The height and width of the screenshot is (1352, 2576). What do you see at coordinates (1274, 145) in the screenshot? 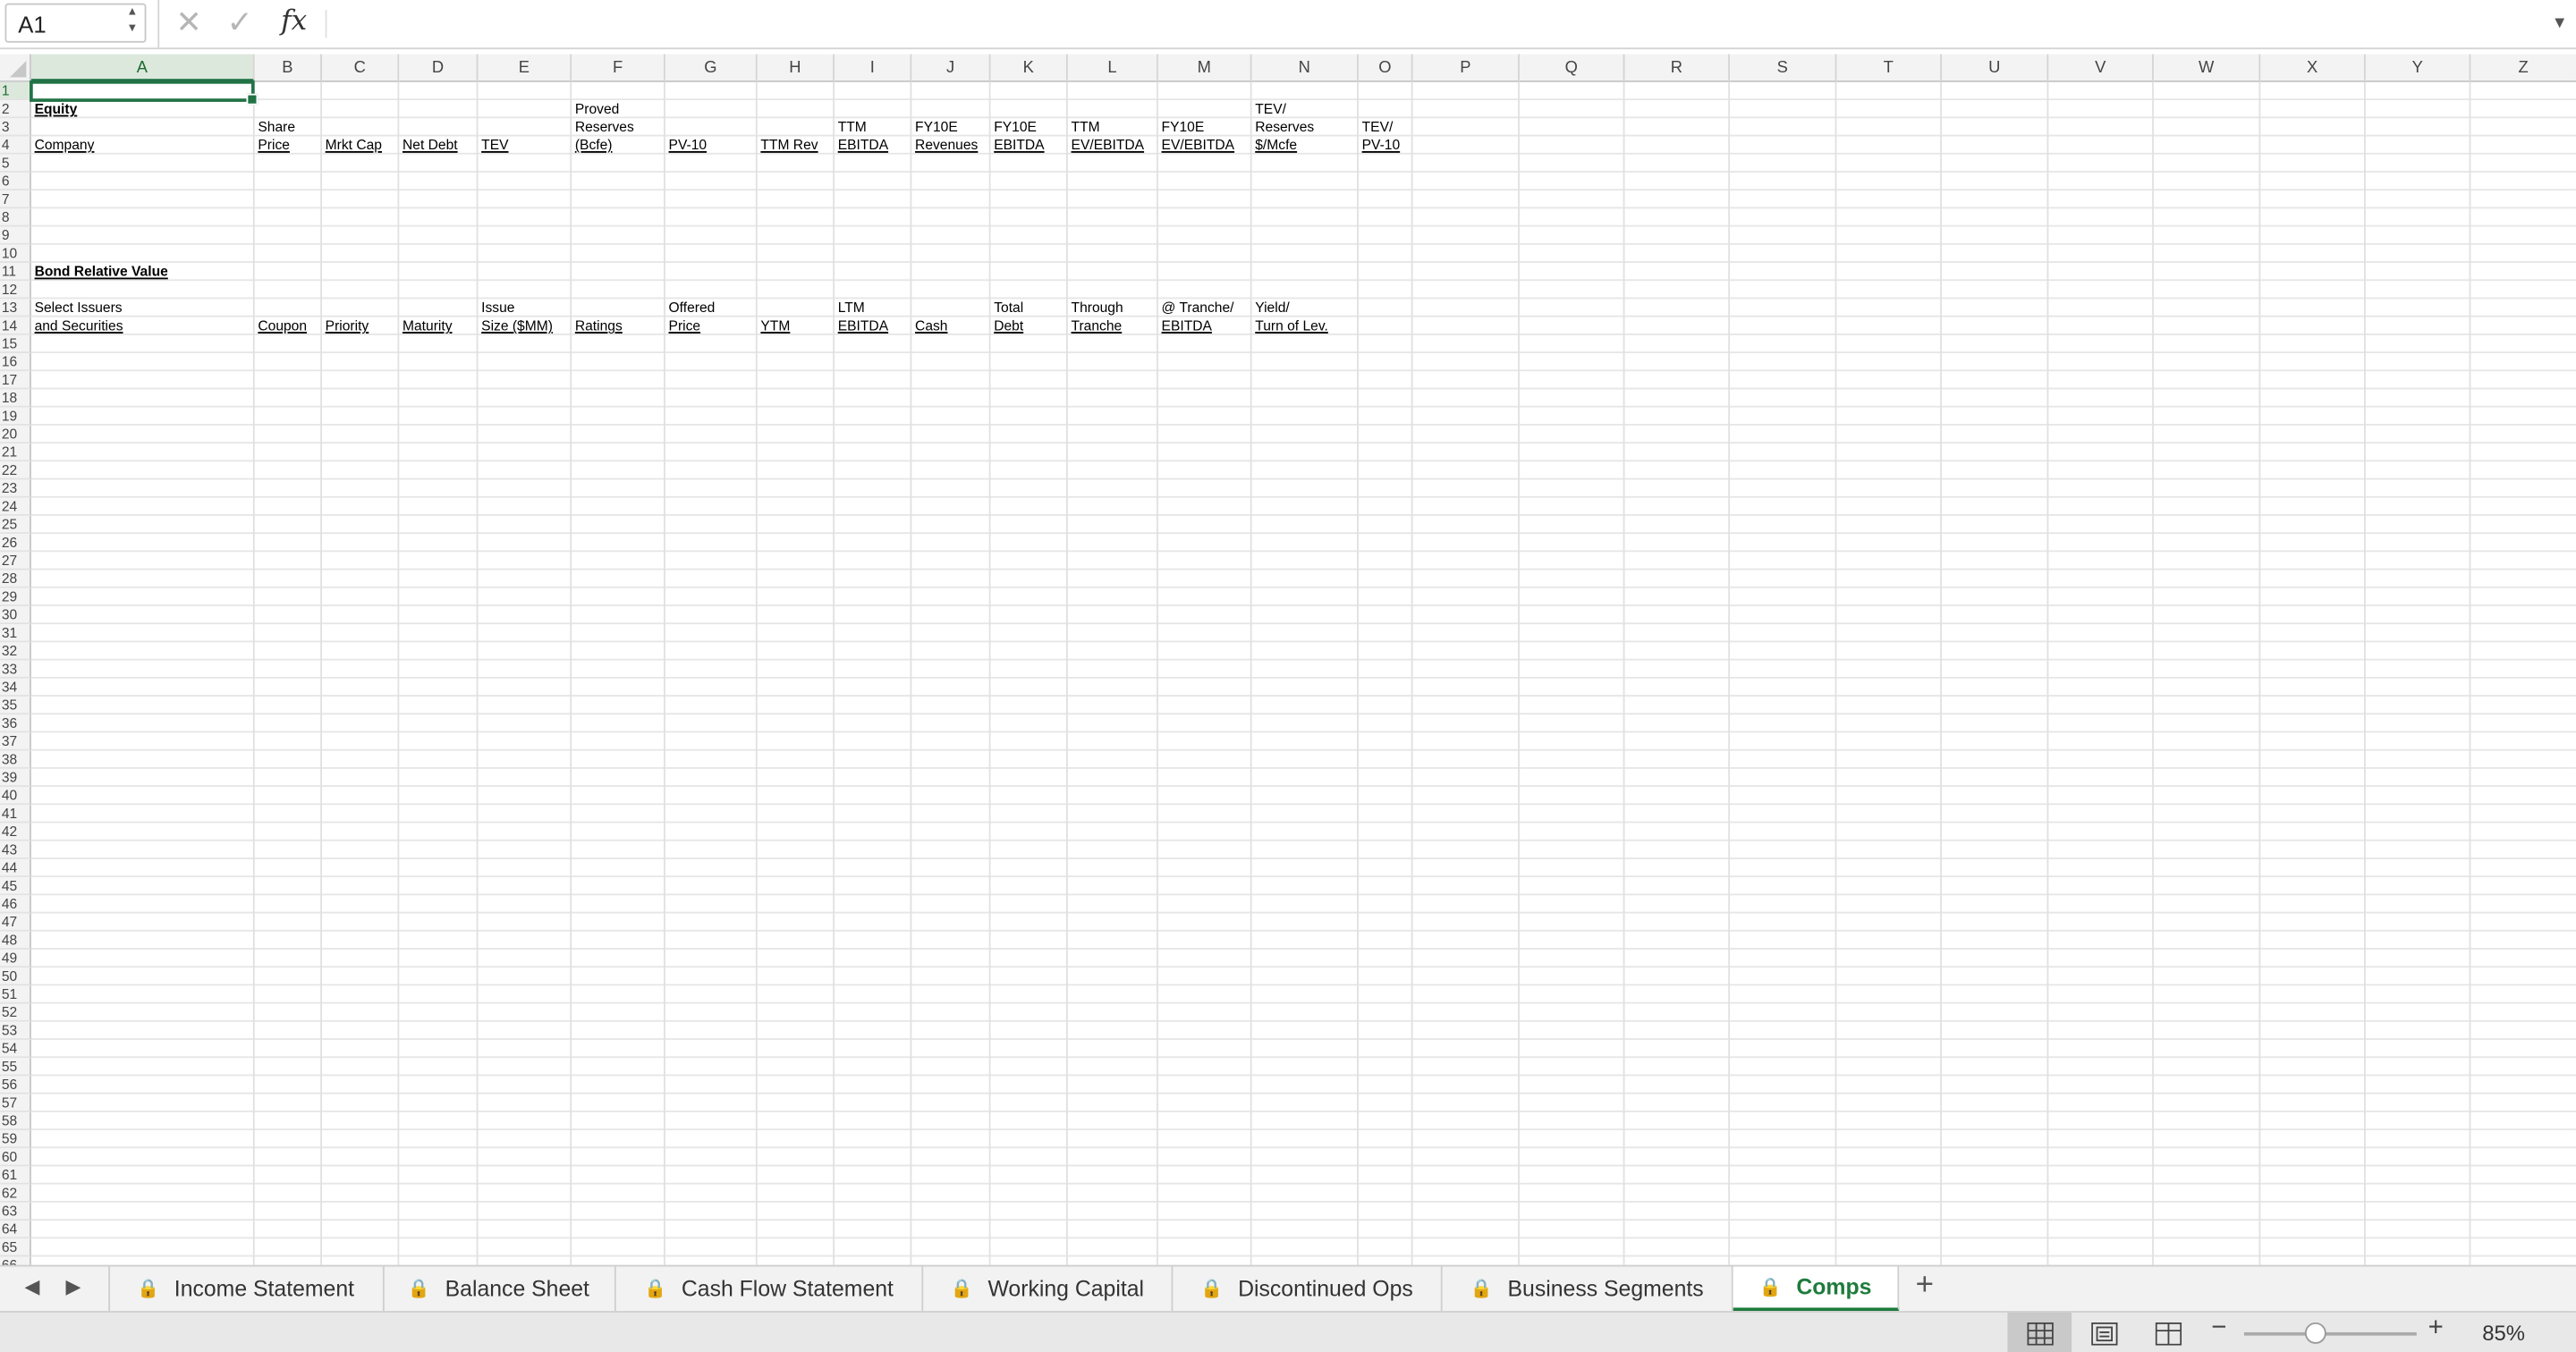
I see `cell-n4: $/Mcfe` at bounding box center [1274, 145].